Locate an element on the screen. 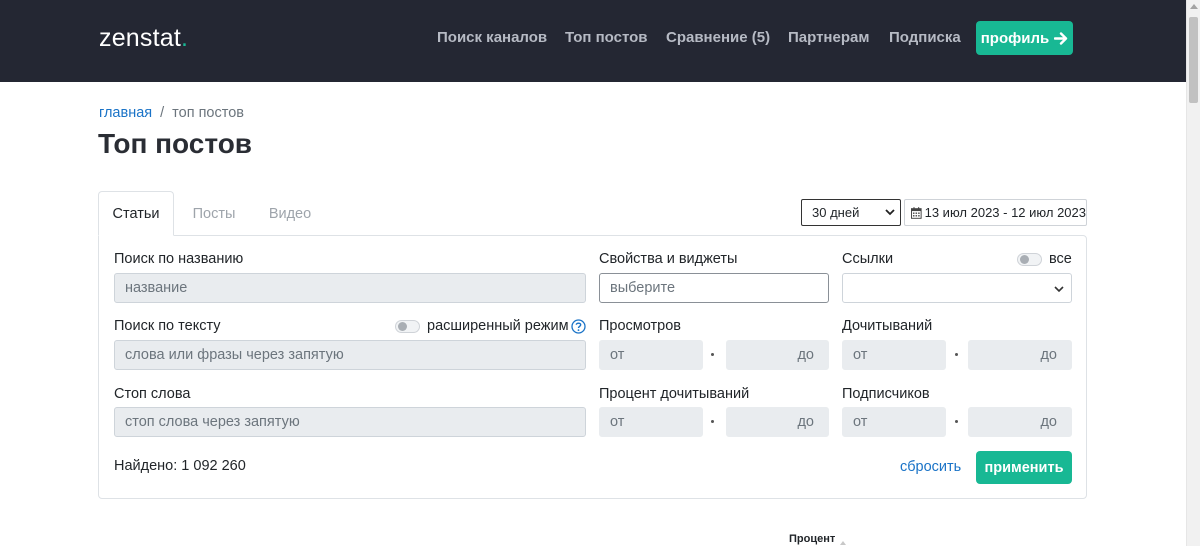  results-count: Найдено: 1 092 260 is located at coordinates (180, 466).